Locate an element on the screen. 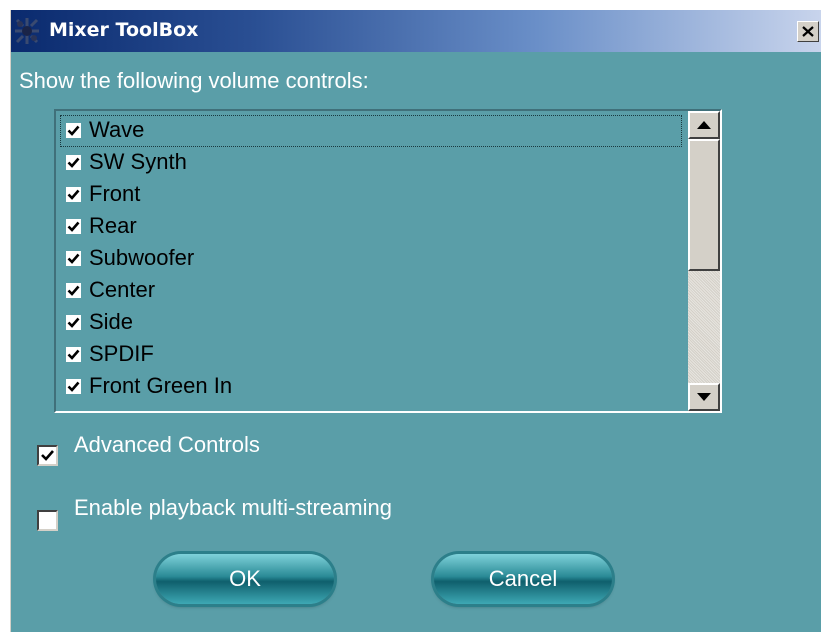  ok-button: OK is located at coordinates (245, 579).